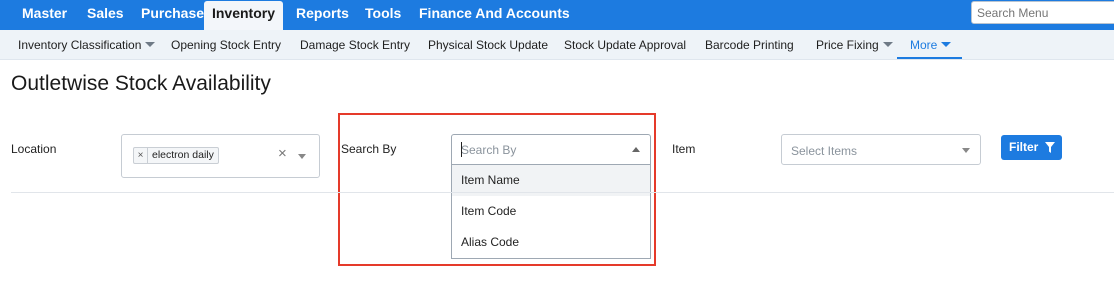 Image resolution: width=1114 pixels, height=301 pixels. I want to click on funnel-icon, so click(1050, 147).